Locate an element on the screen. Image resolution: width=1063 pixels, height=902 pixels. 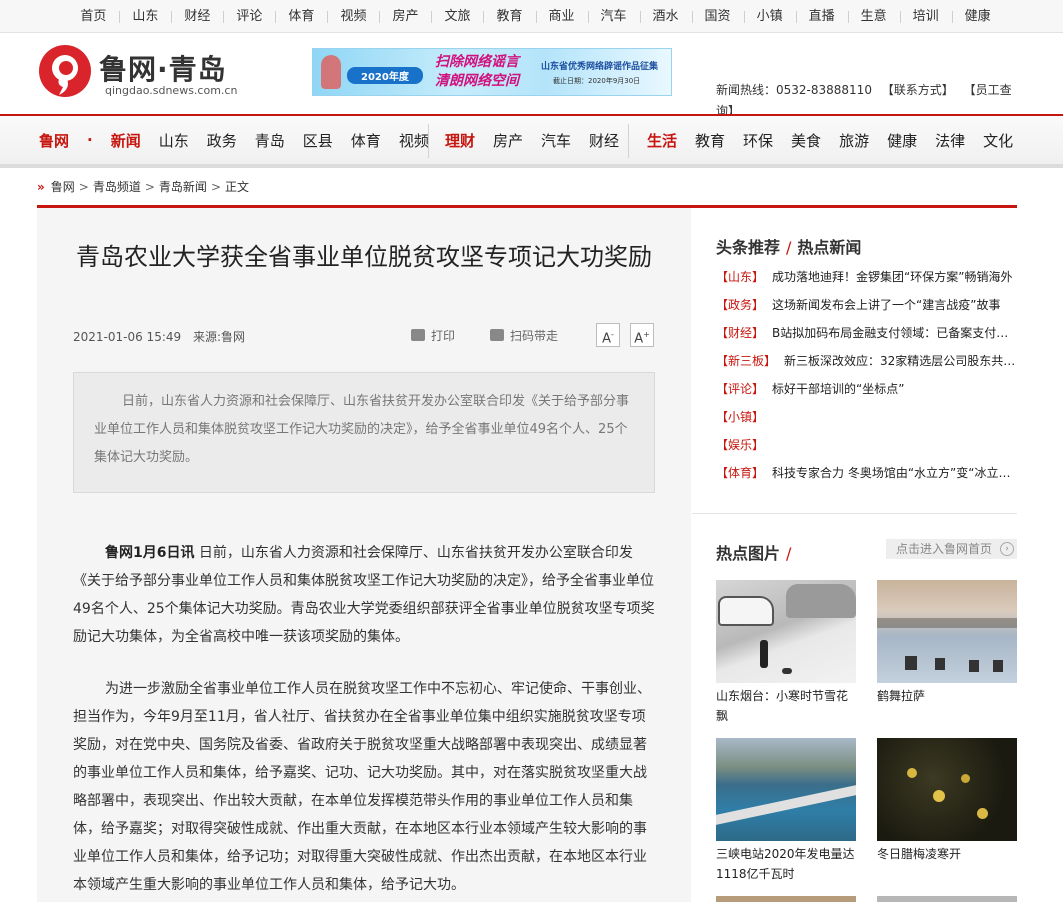
top-nav-item: 汽车 is located at coordinates (613, 16).